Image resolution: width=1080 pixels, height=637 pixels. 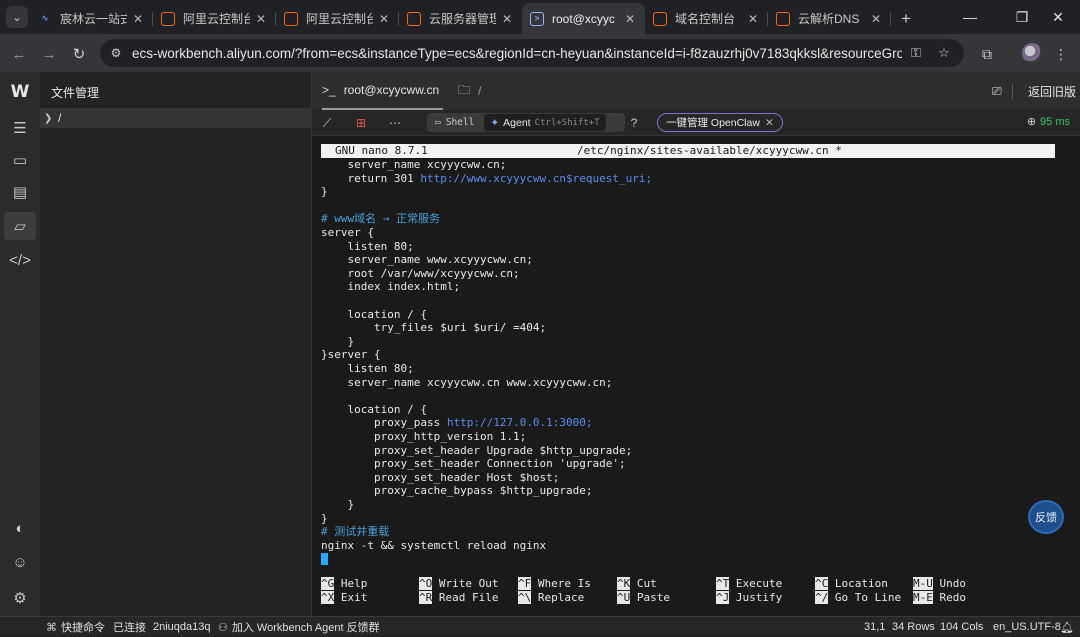 What do you see at coordinates (328, 583) in the screenshot?
I see `nano-shortcut-key: ^G` at bounding box center [328, 583].